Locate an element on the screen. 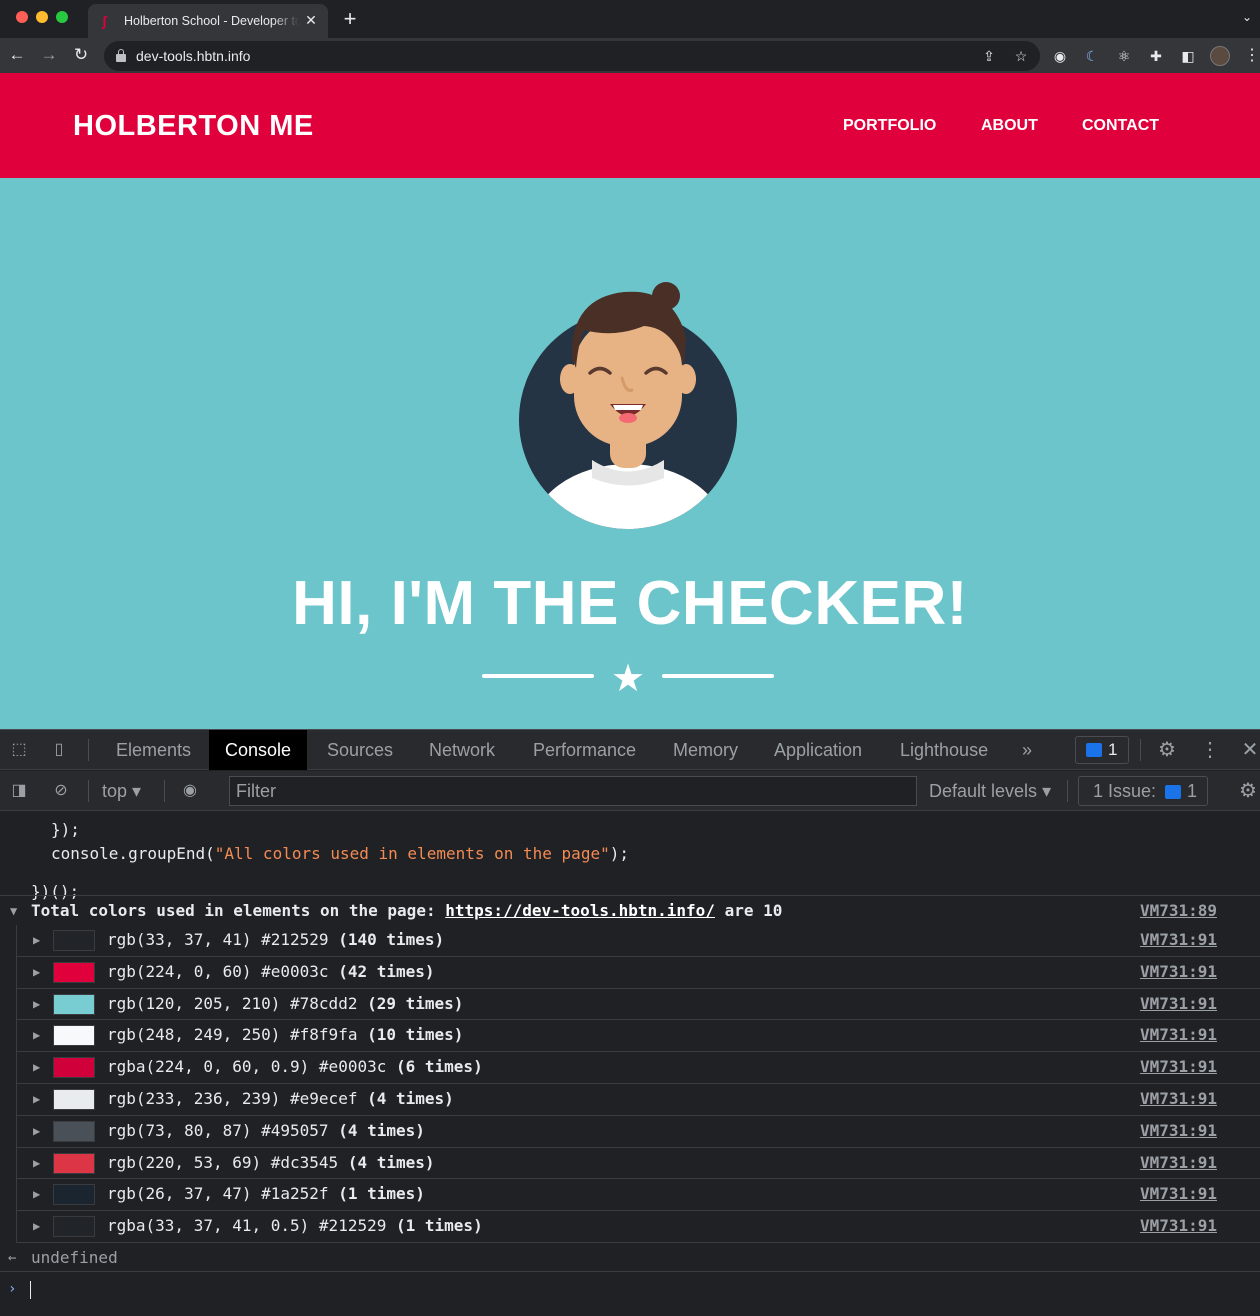 The height and width of the screenshot is (1316, 1260). tab-performance: Performance is located at coordinates (584, 750).